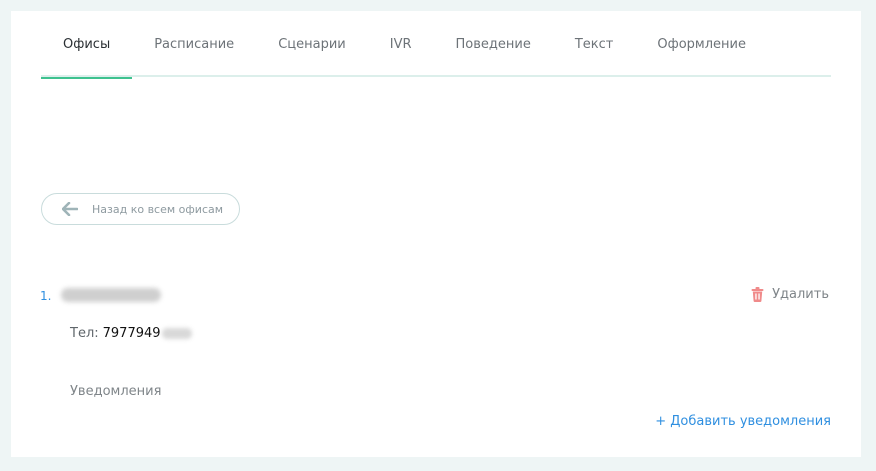  Describe the element at coordinates (158, 209) in the screenshot. I see `back-button-label: Назад ко всем офисам` at that location.